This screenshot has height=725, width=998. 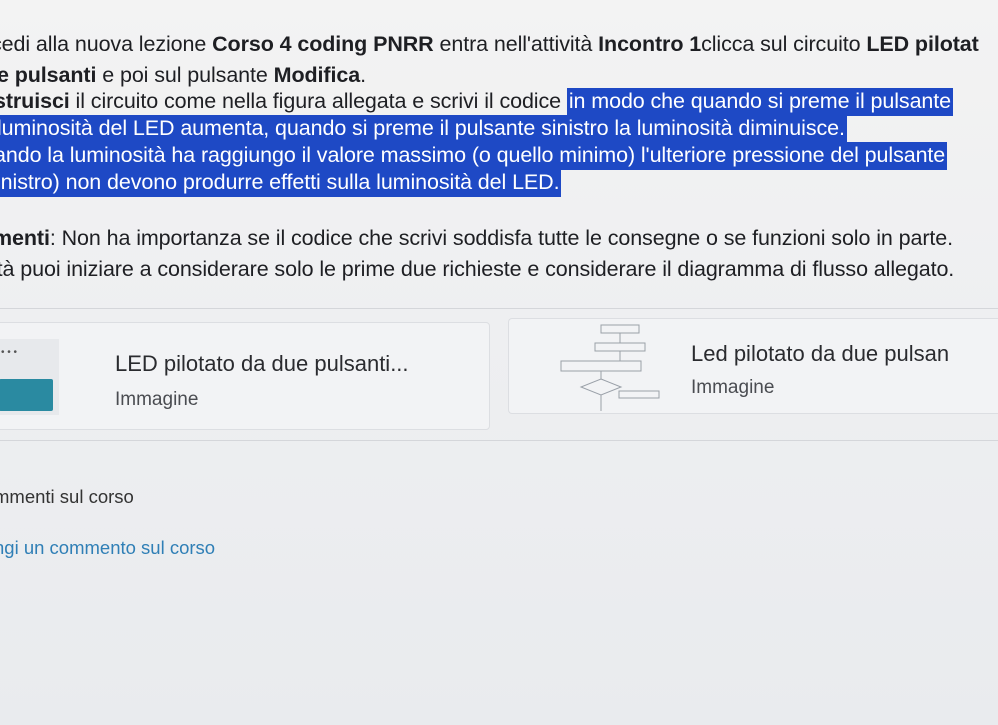 What do you see at coordinates (35, 101) in the screenshot?
I see `text-bold: struisci` at bounding box center [35, 101].